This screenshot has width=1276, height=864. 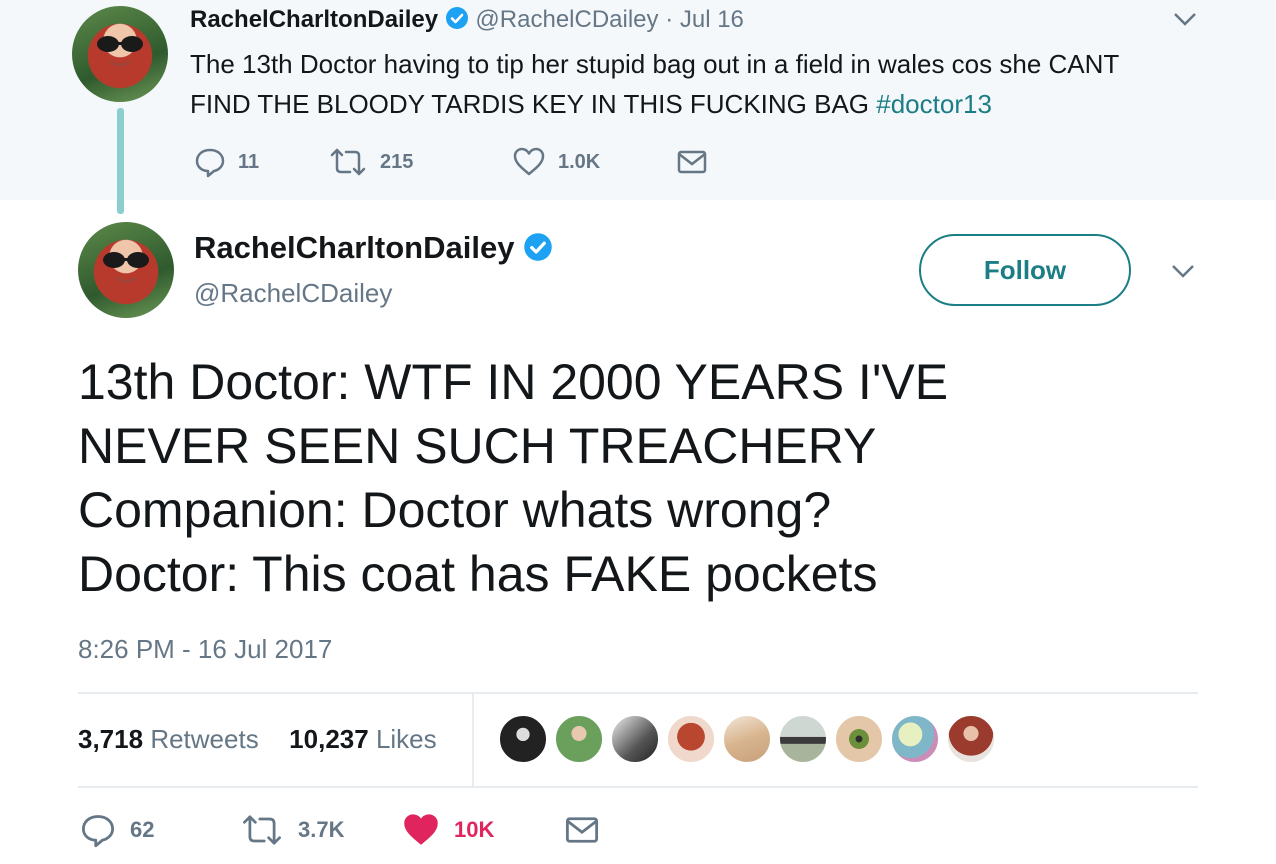 I want to click on like-count: 10K, so click(x=474, y=829).